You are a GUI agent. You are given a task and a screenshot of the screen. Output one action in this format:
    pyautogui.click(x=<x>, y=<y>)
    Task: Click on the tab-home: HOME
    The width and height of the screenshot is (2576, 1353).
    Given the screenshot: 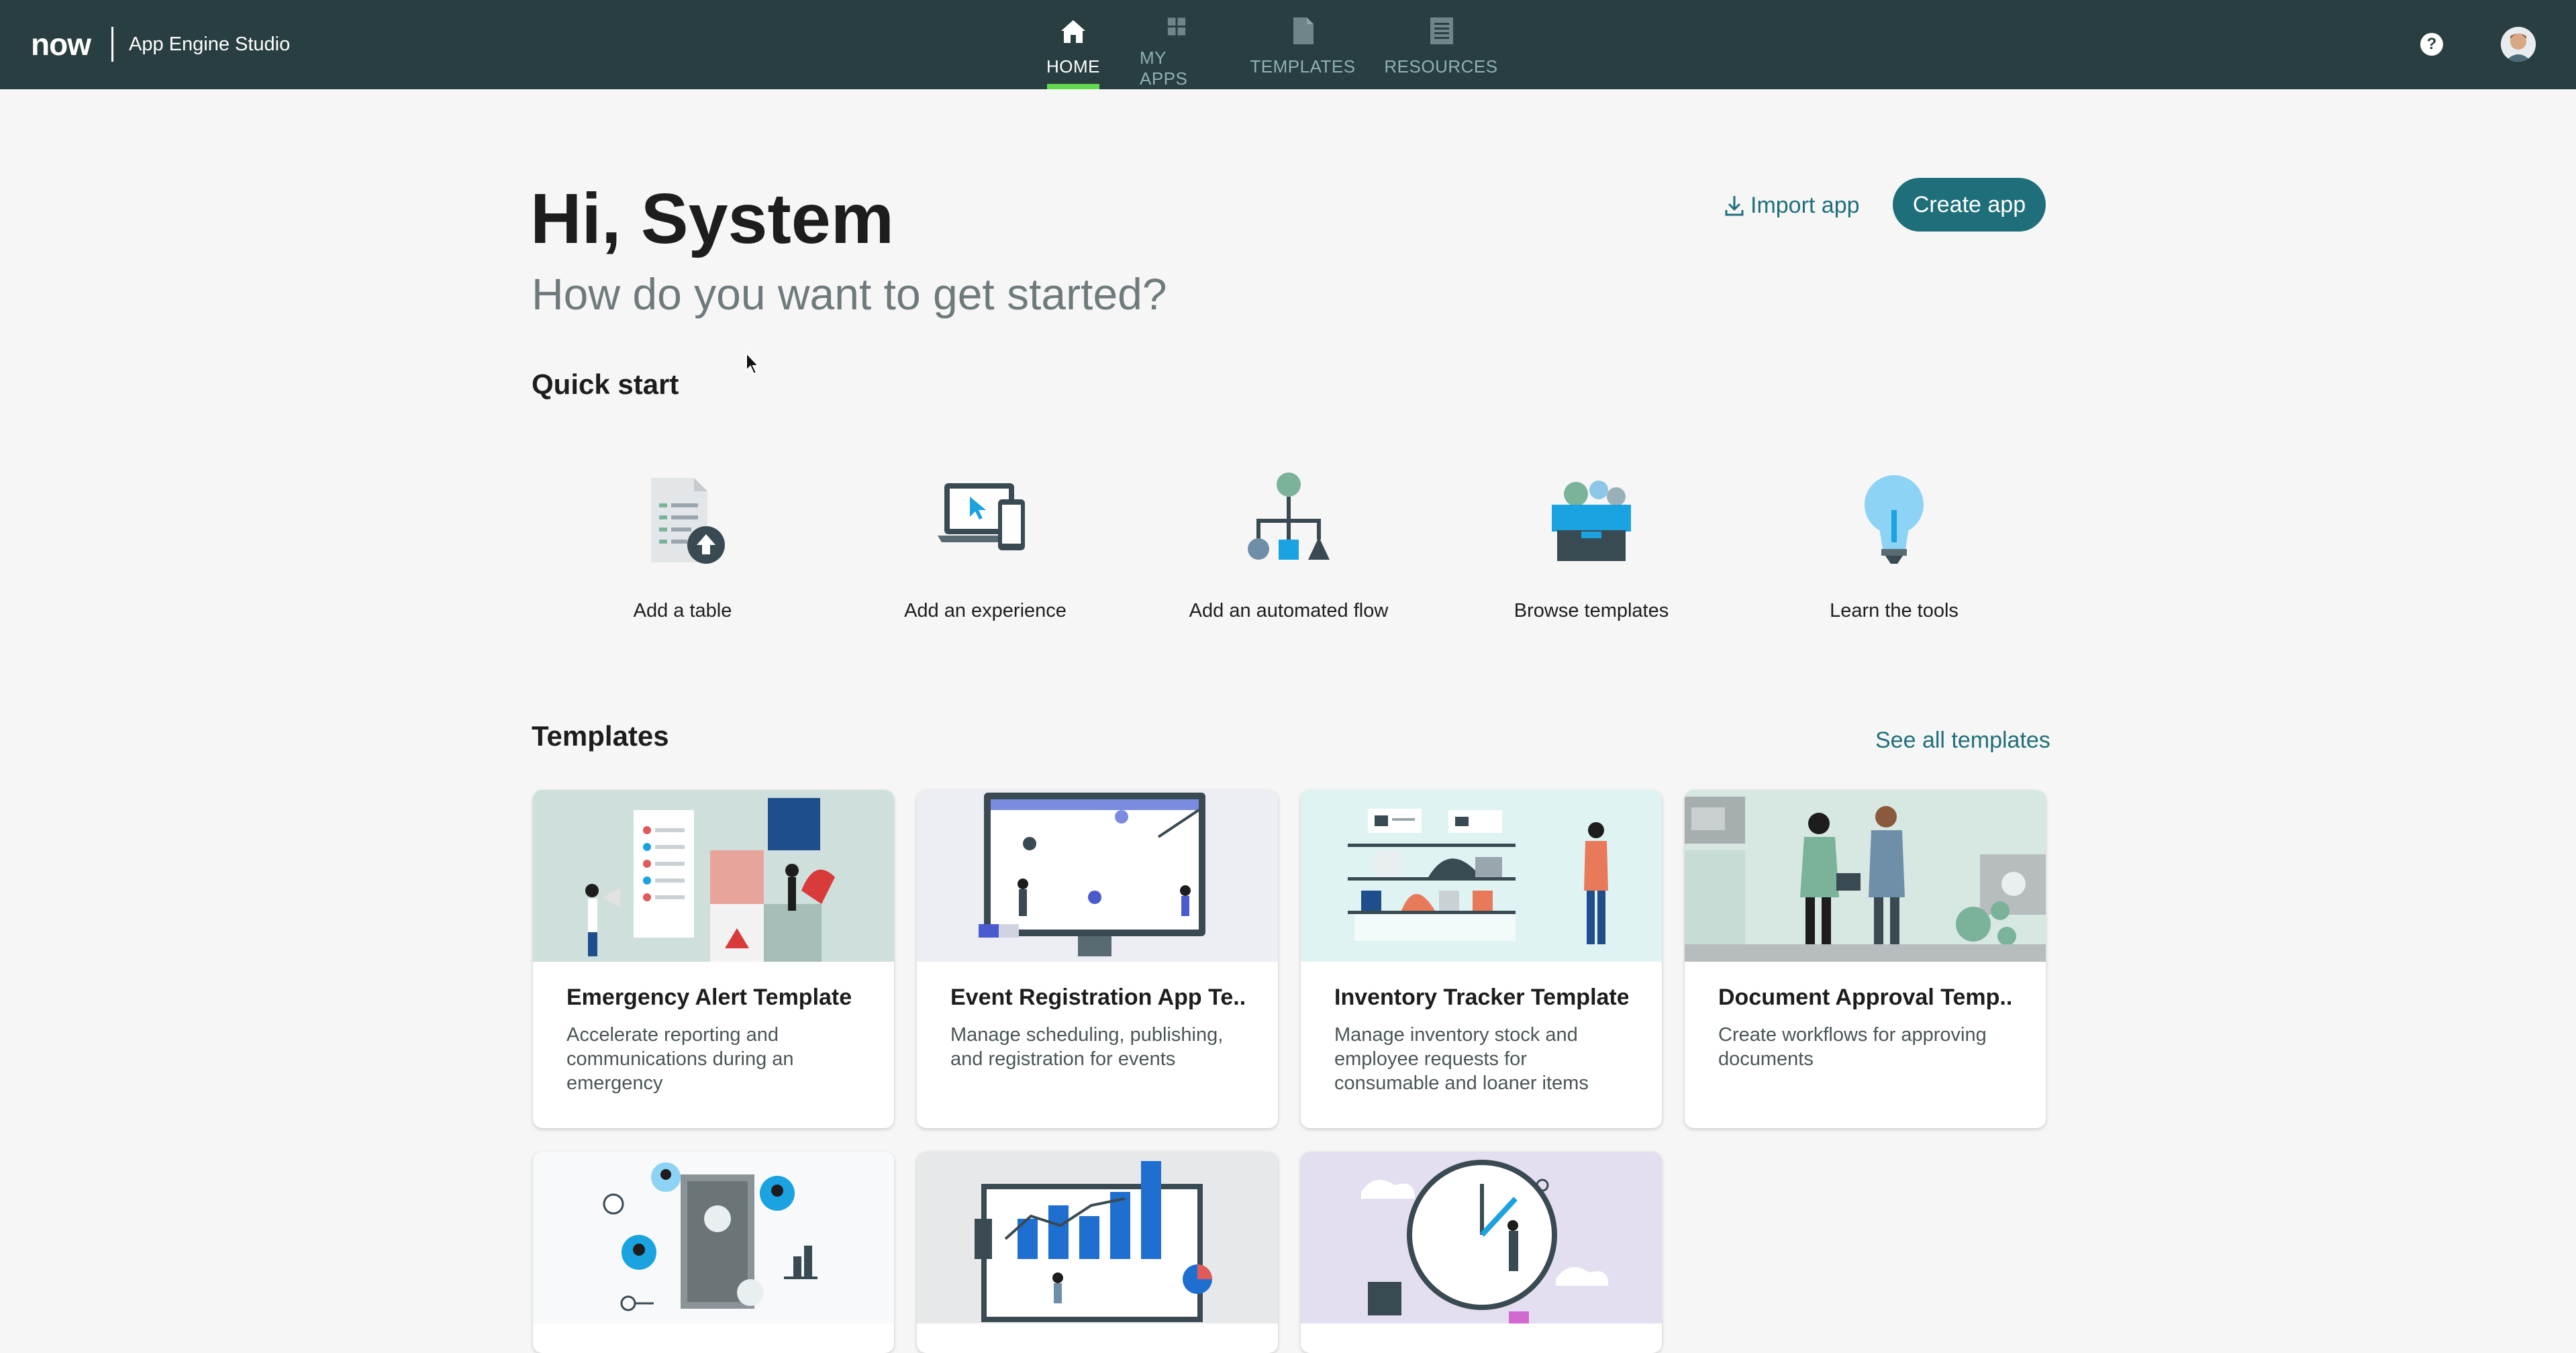 What is the action you would take?
    pyautogui.click(x=1073, y=44)
    